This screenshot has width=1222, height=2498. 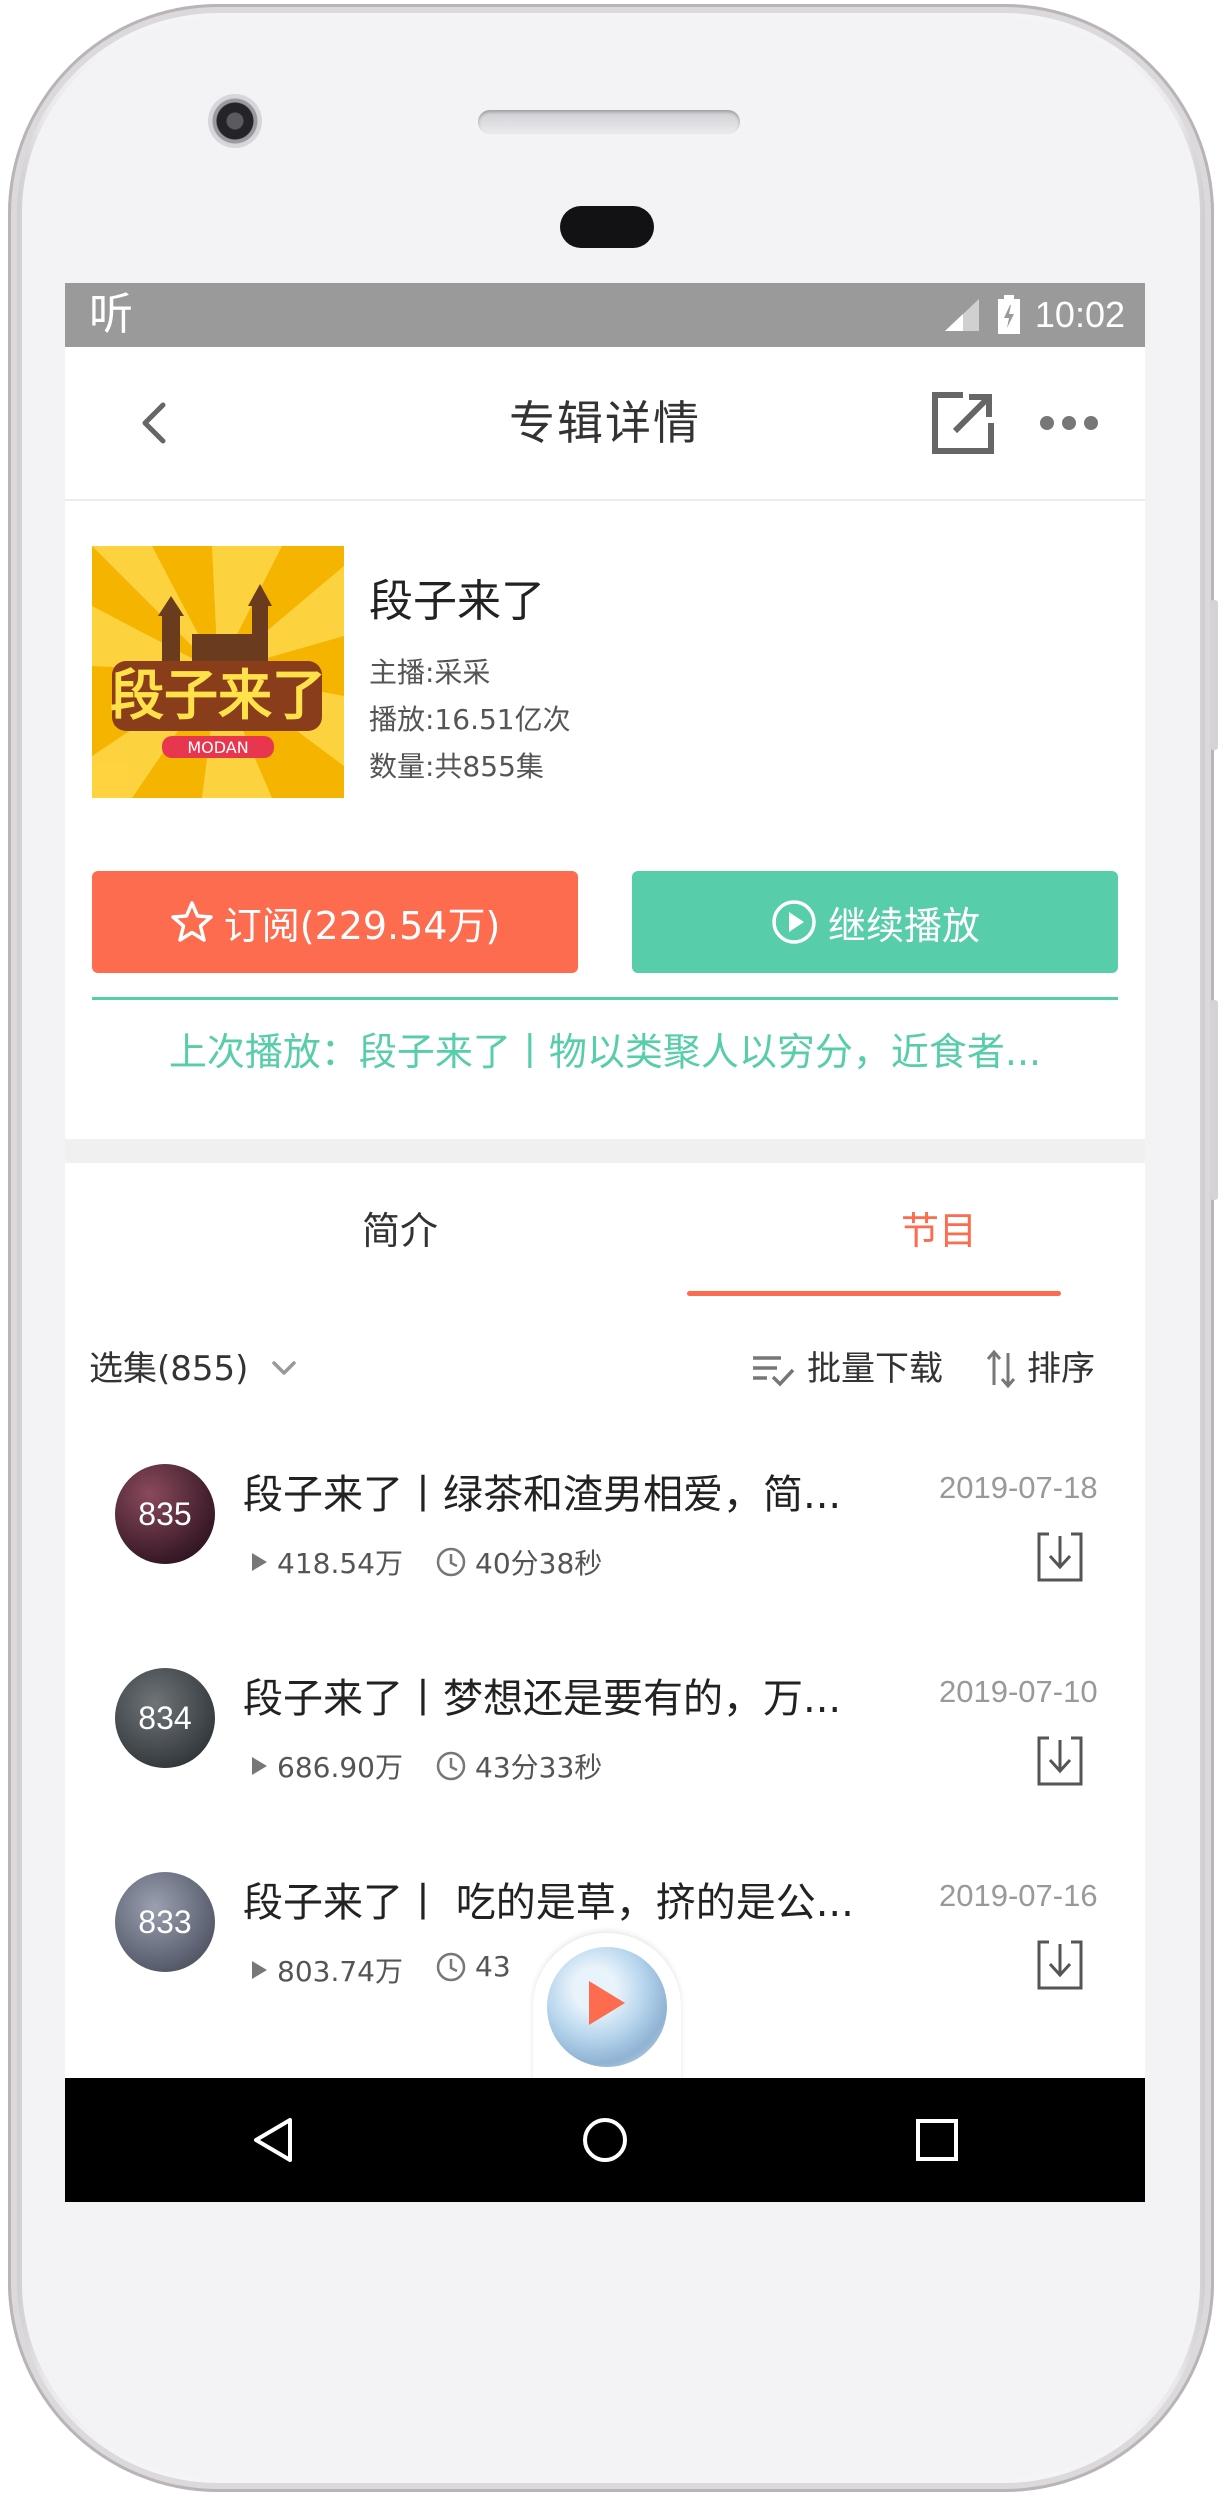 What do you see at coordinates (1061, 1369) in the screenshot?
I see `sort-label: 排序` at bounding box center [1061, 1369].